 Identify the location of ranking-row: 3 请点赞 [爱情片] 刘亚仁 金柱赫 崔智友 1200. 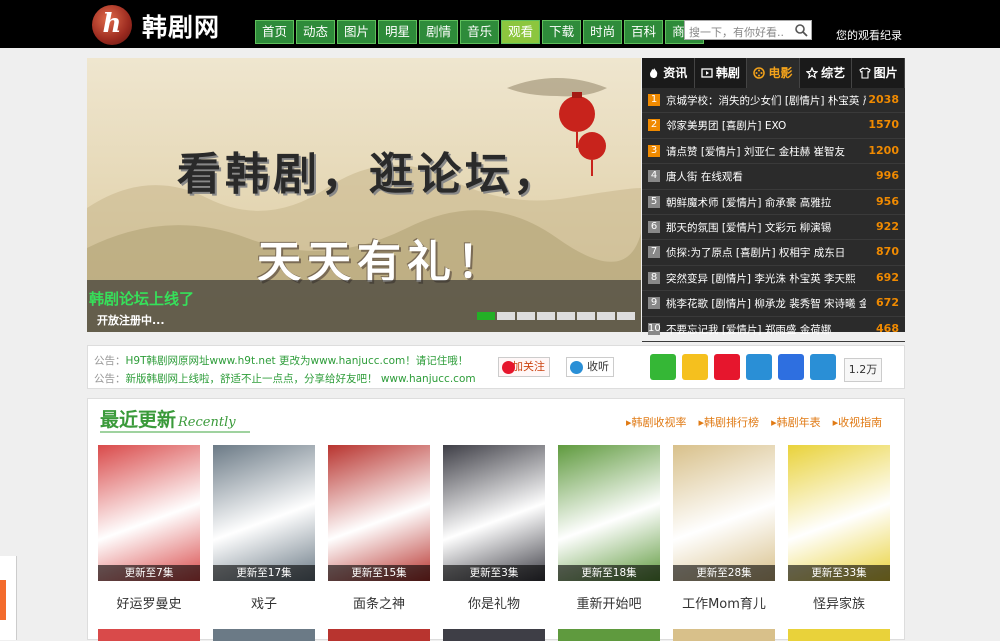
(773, 152).